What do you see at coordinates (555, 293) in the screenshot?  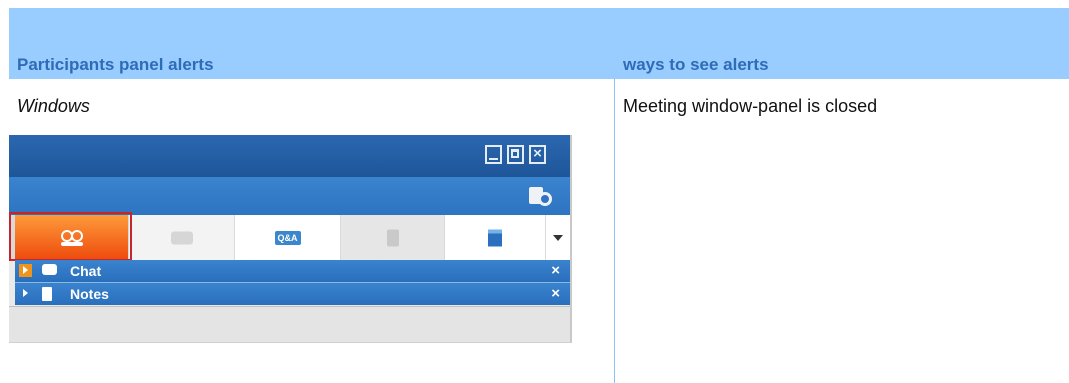 I see `notes-panel-close-icon: ×` at bounding box center [555, 293].